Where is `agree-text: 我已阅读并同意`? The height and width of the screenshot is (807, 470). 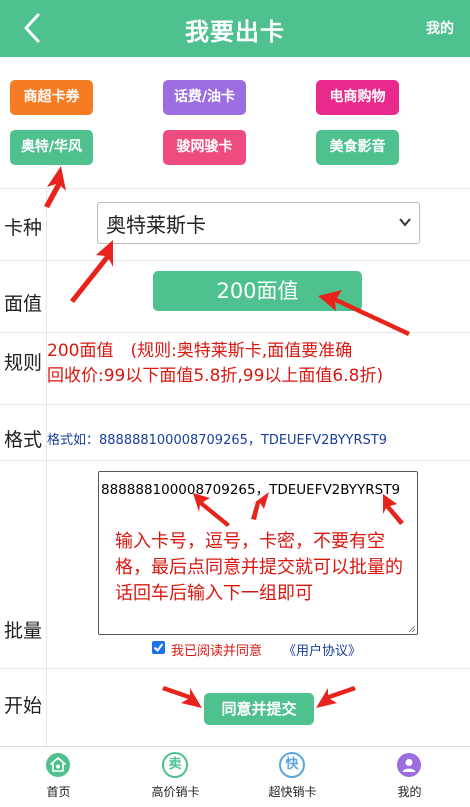 agree-text: 我已阅读并同意 is located at coordinates (217, 651).